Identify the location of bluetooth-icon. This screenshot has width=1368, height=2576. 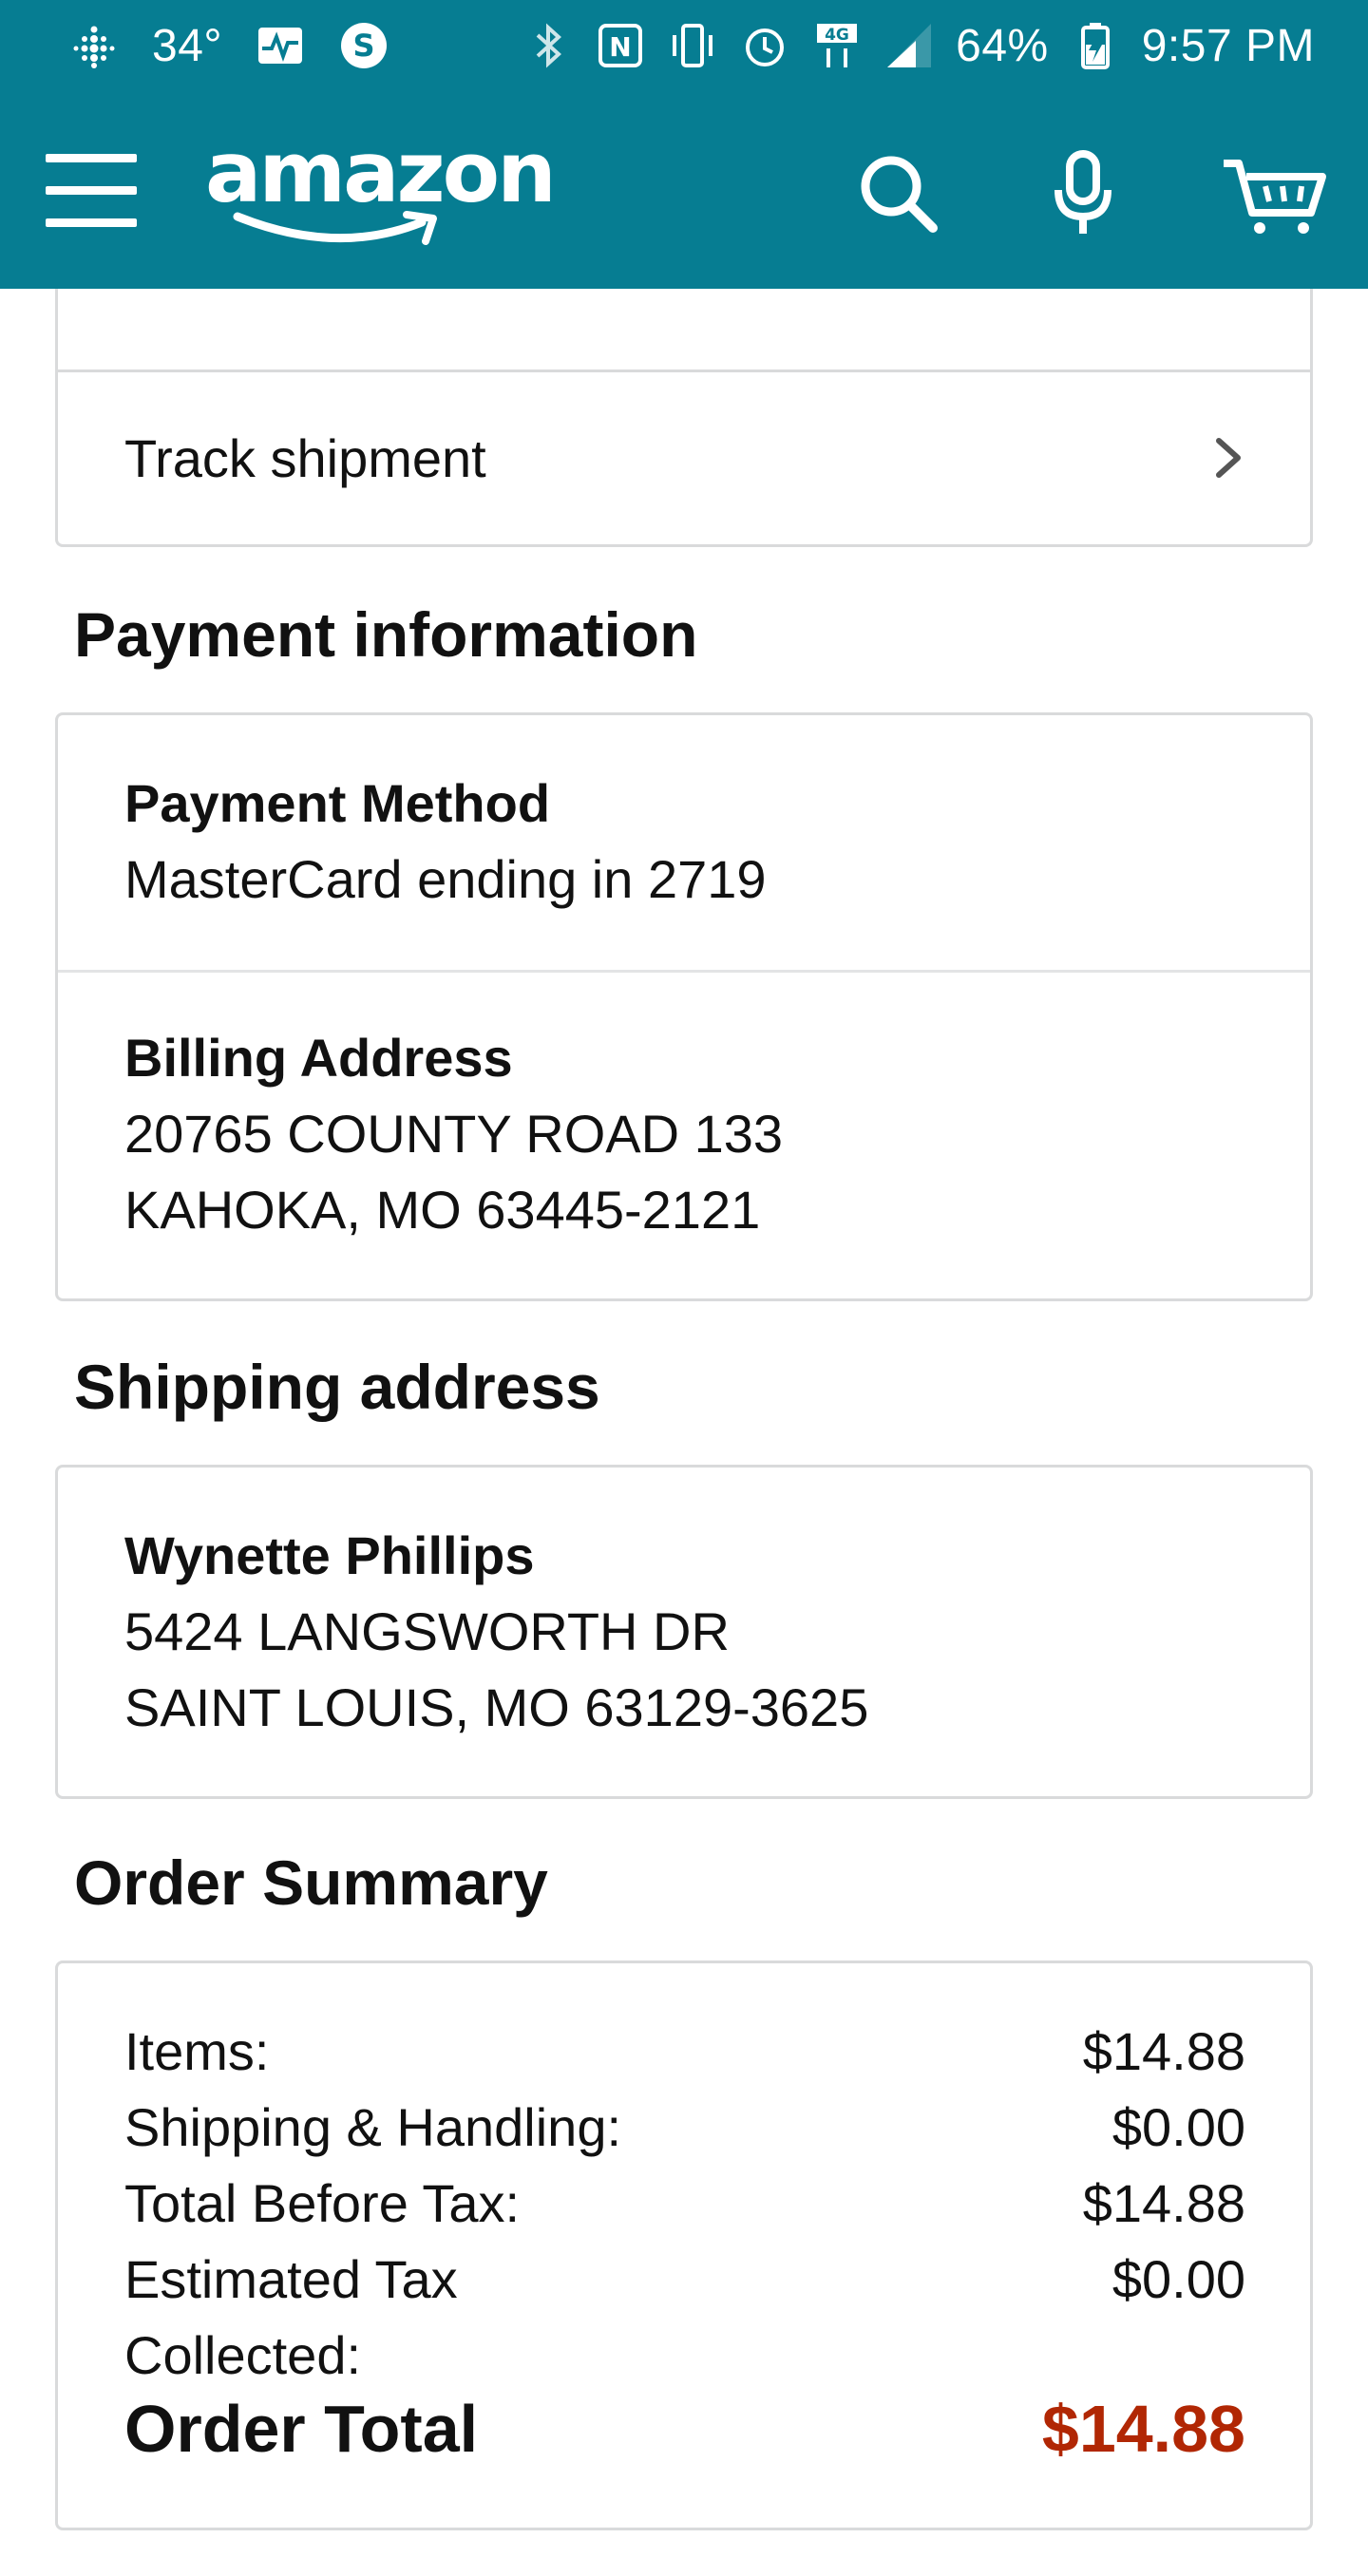
(548, 45).